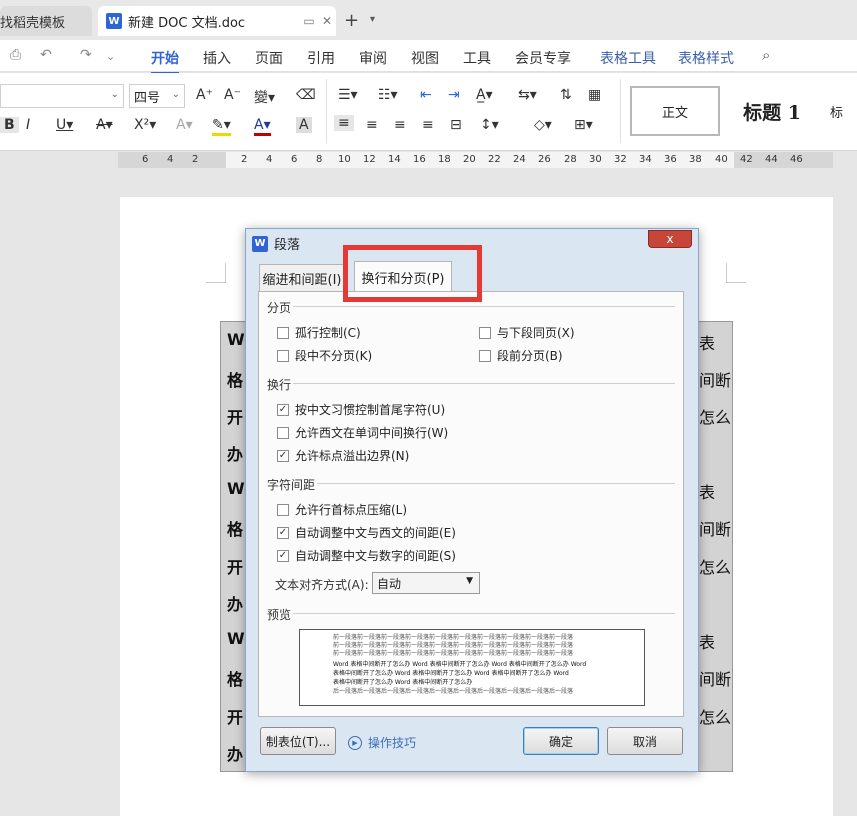 This screenshot has height=816, width=857. I want to click on cjk-line-break-checkbox: ✓ 按中文习惯控制首尾字符(U), so click(361, 409).